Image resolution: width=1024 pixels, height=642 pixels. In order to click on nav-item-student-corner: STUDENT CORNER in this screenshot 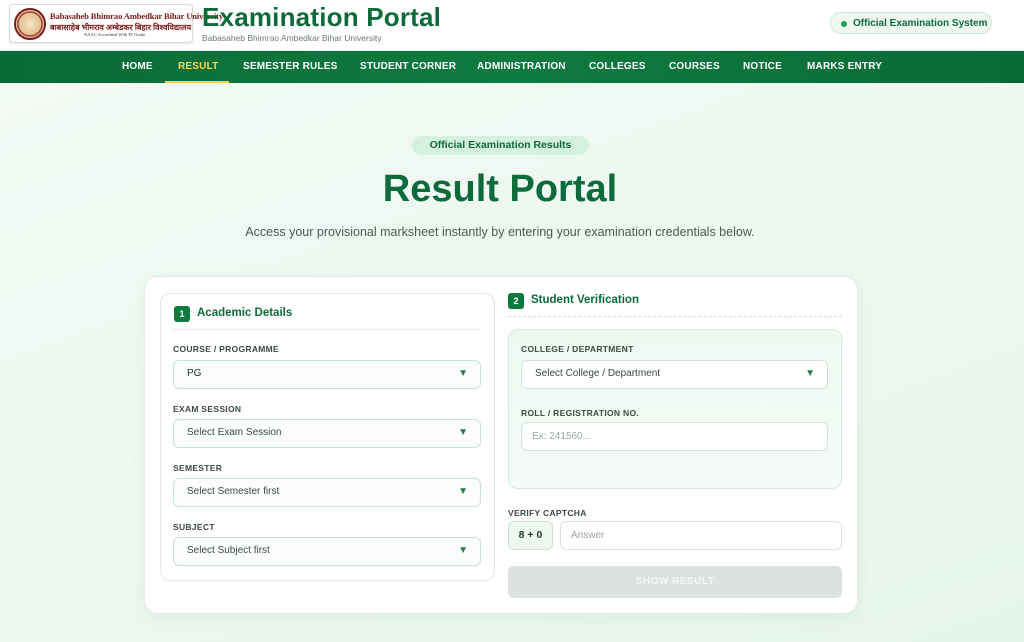, I will do `click(408, 67)`.